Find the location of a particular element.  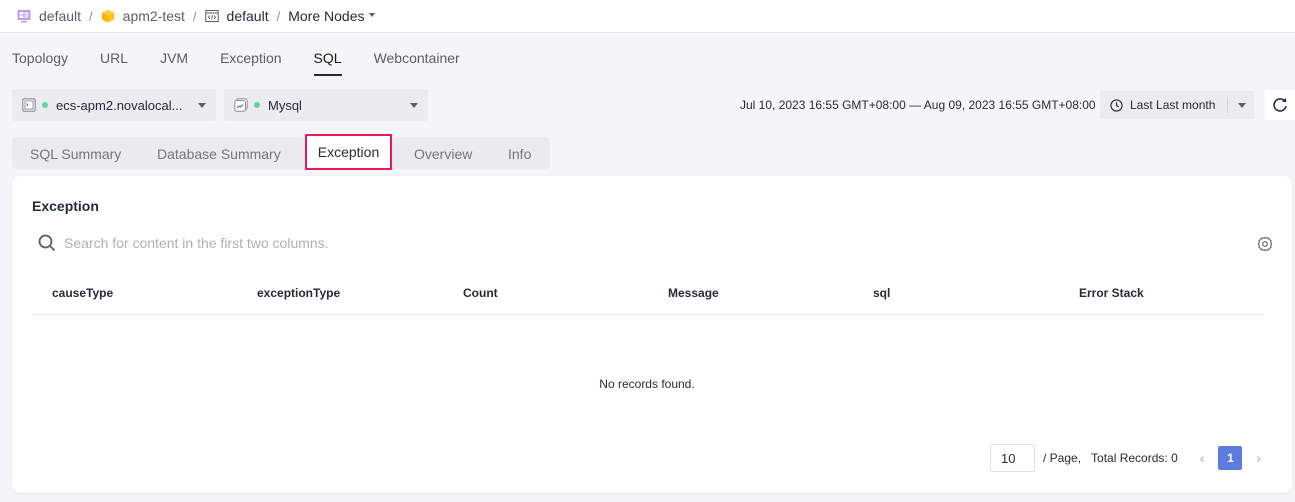

tab-sql: SQL is located at coordinates (327, 63).